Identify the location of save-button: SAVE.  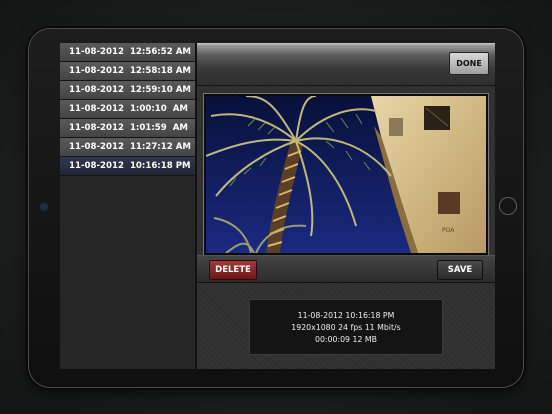
(460, 270).